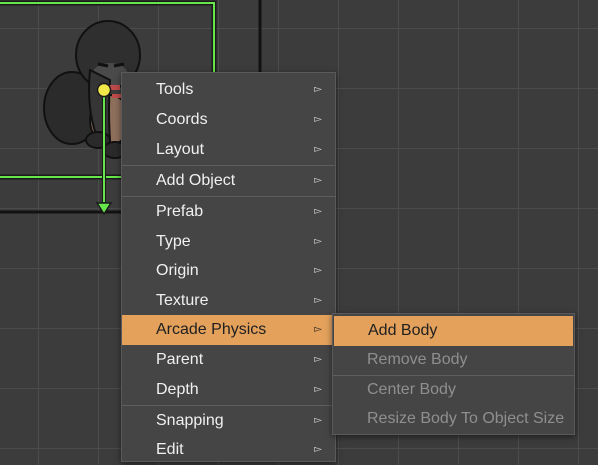 This screenshot has height=465, width=598. What do you see at coordinates (175, 89) in the screenshot?
I see `menu-item-label: Tools` at bounding box center [175, 89].